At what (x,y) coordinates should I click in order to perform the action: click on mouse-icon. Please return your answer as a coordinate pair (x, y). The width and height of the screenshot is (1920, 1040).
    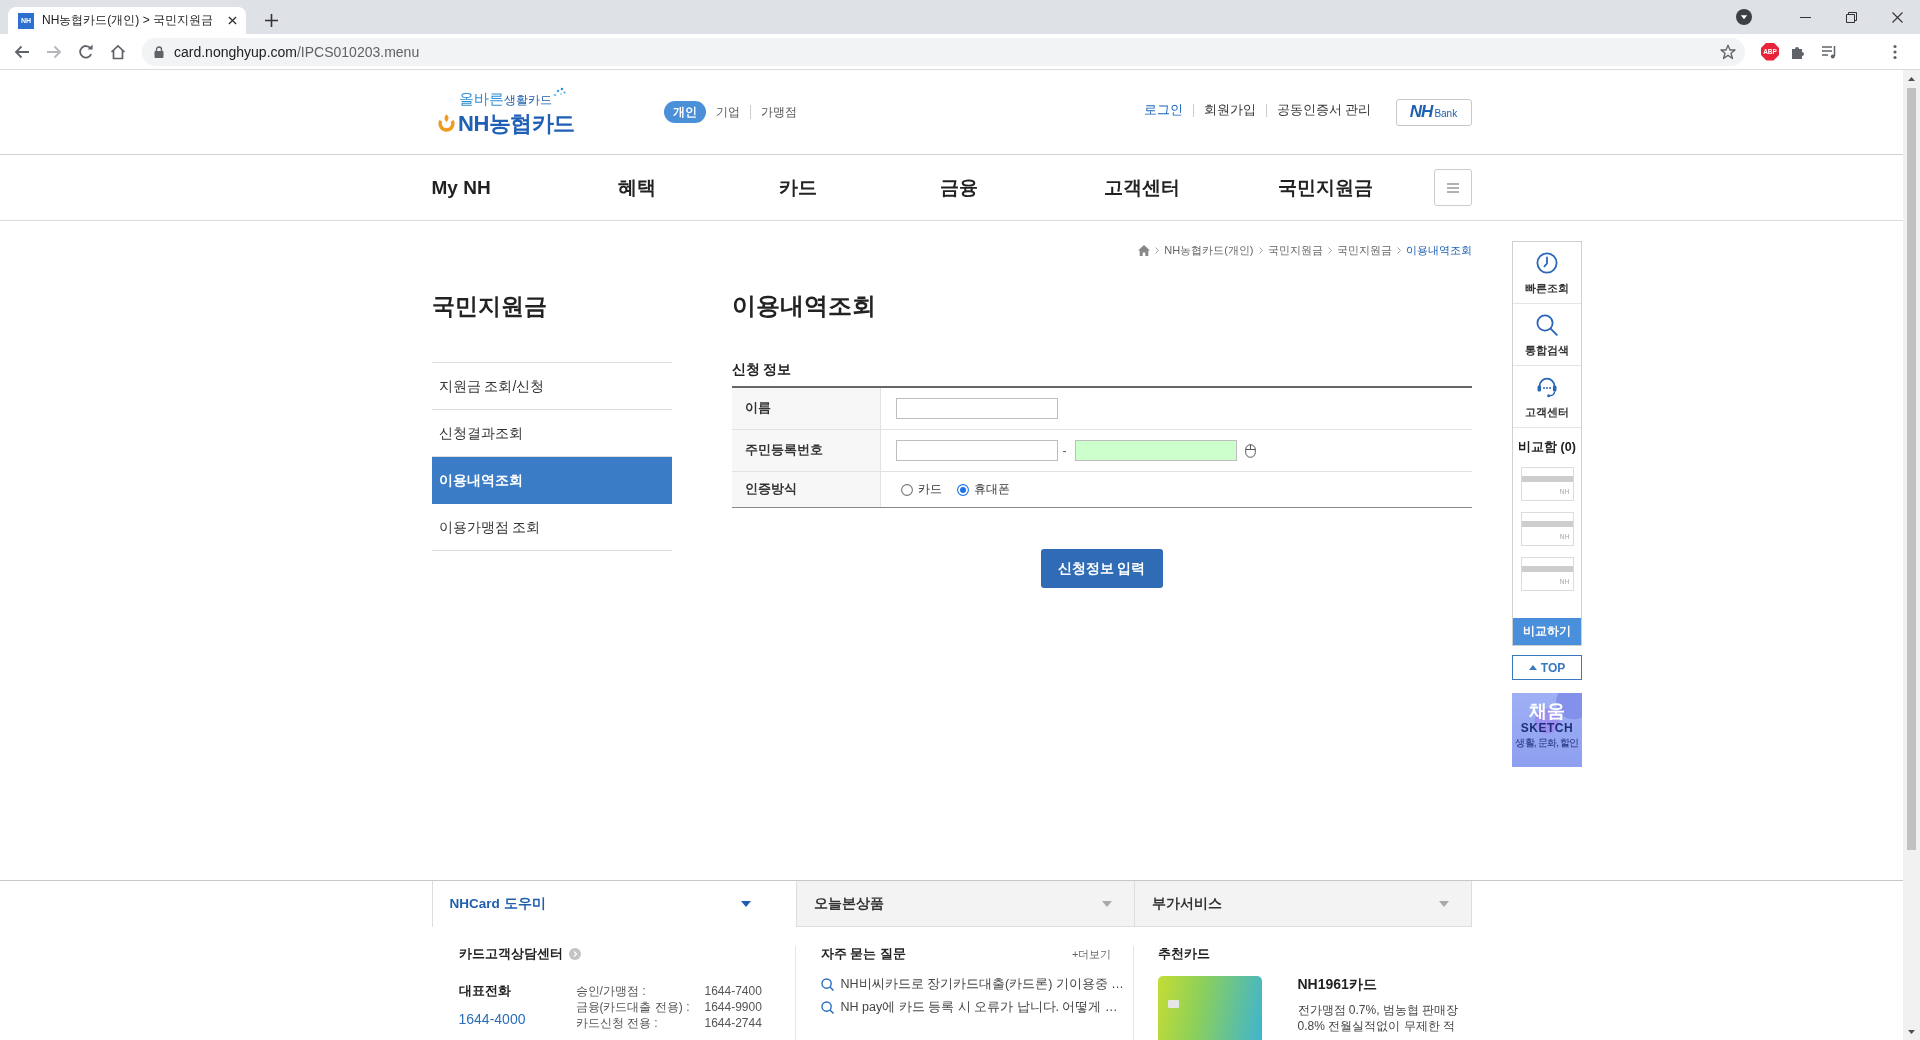
    Looking at the image, I should click on (1250, 450).